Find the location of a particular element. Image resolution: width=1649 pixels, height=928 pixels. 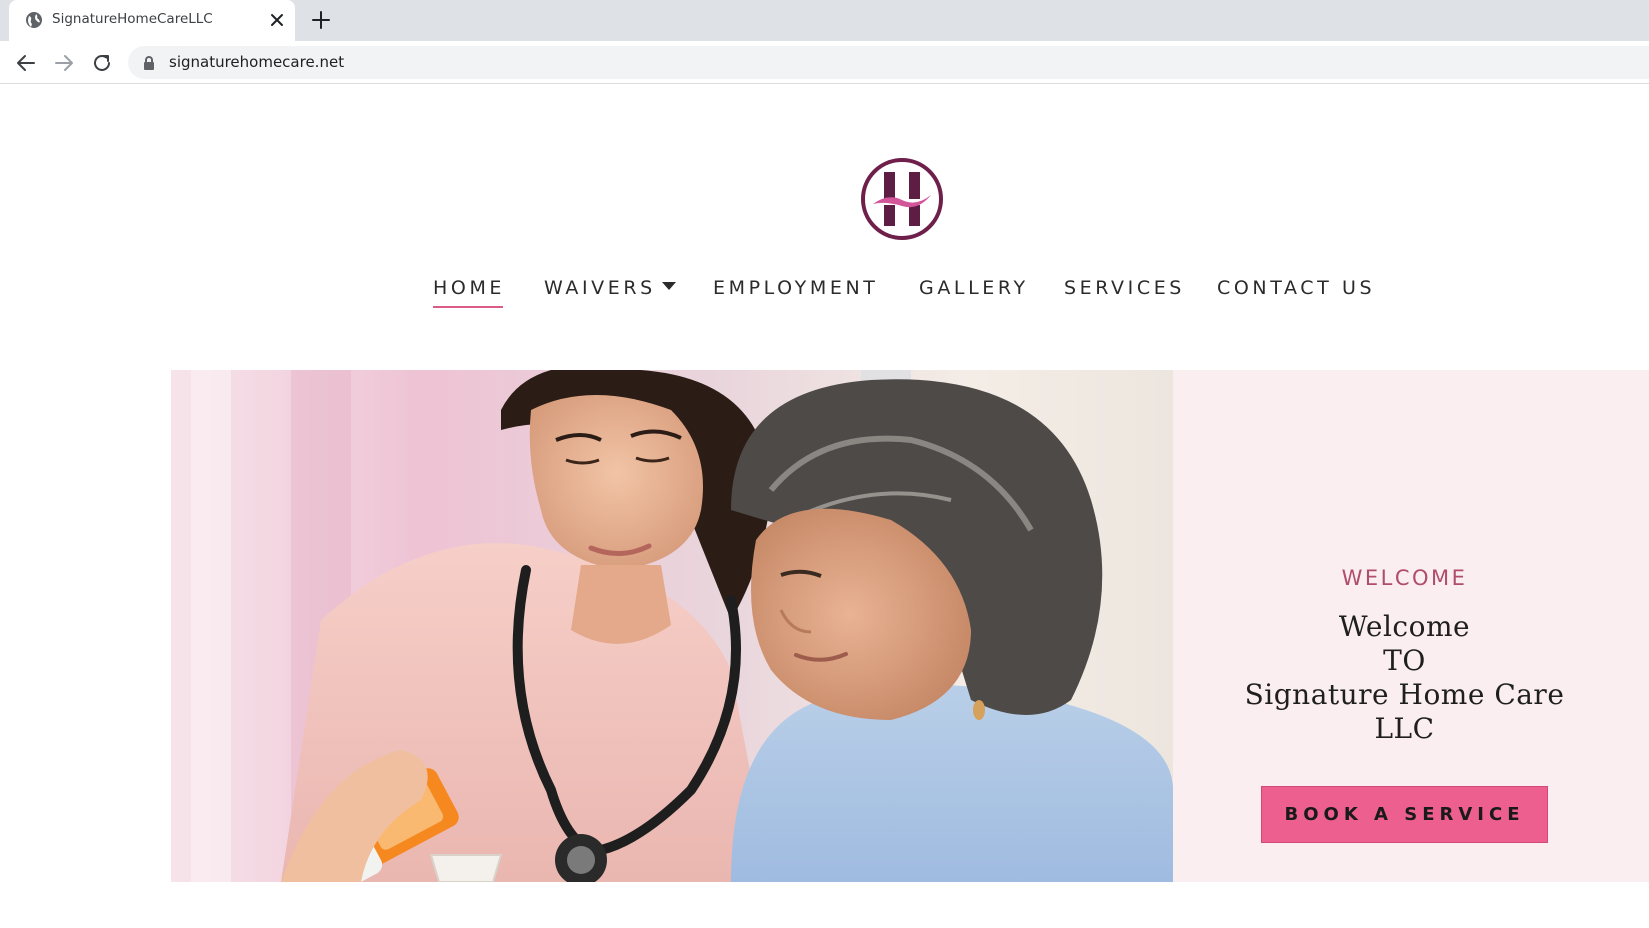

close-icon is located at coordinates (277, 20).